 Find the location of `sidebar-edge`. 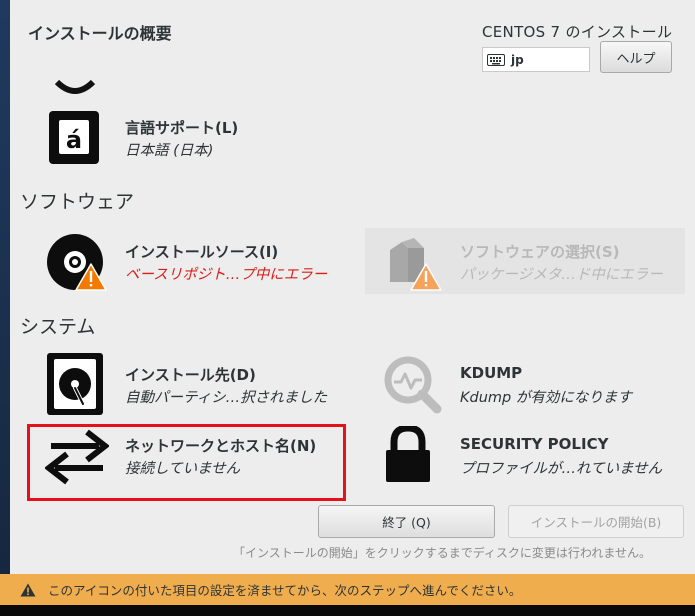

sidebar-edge is located at coordinates (5, 287).